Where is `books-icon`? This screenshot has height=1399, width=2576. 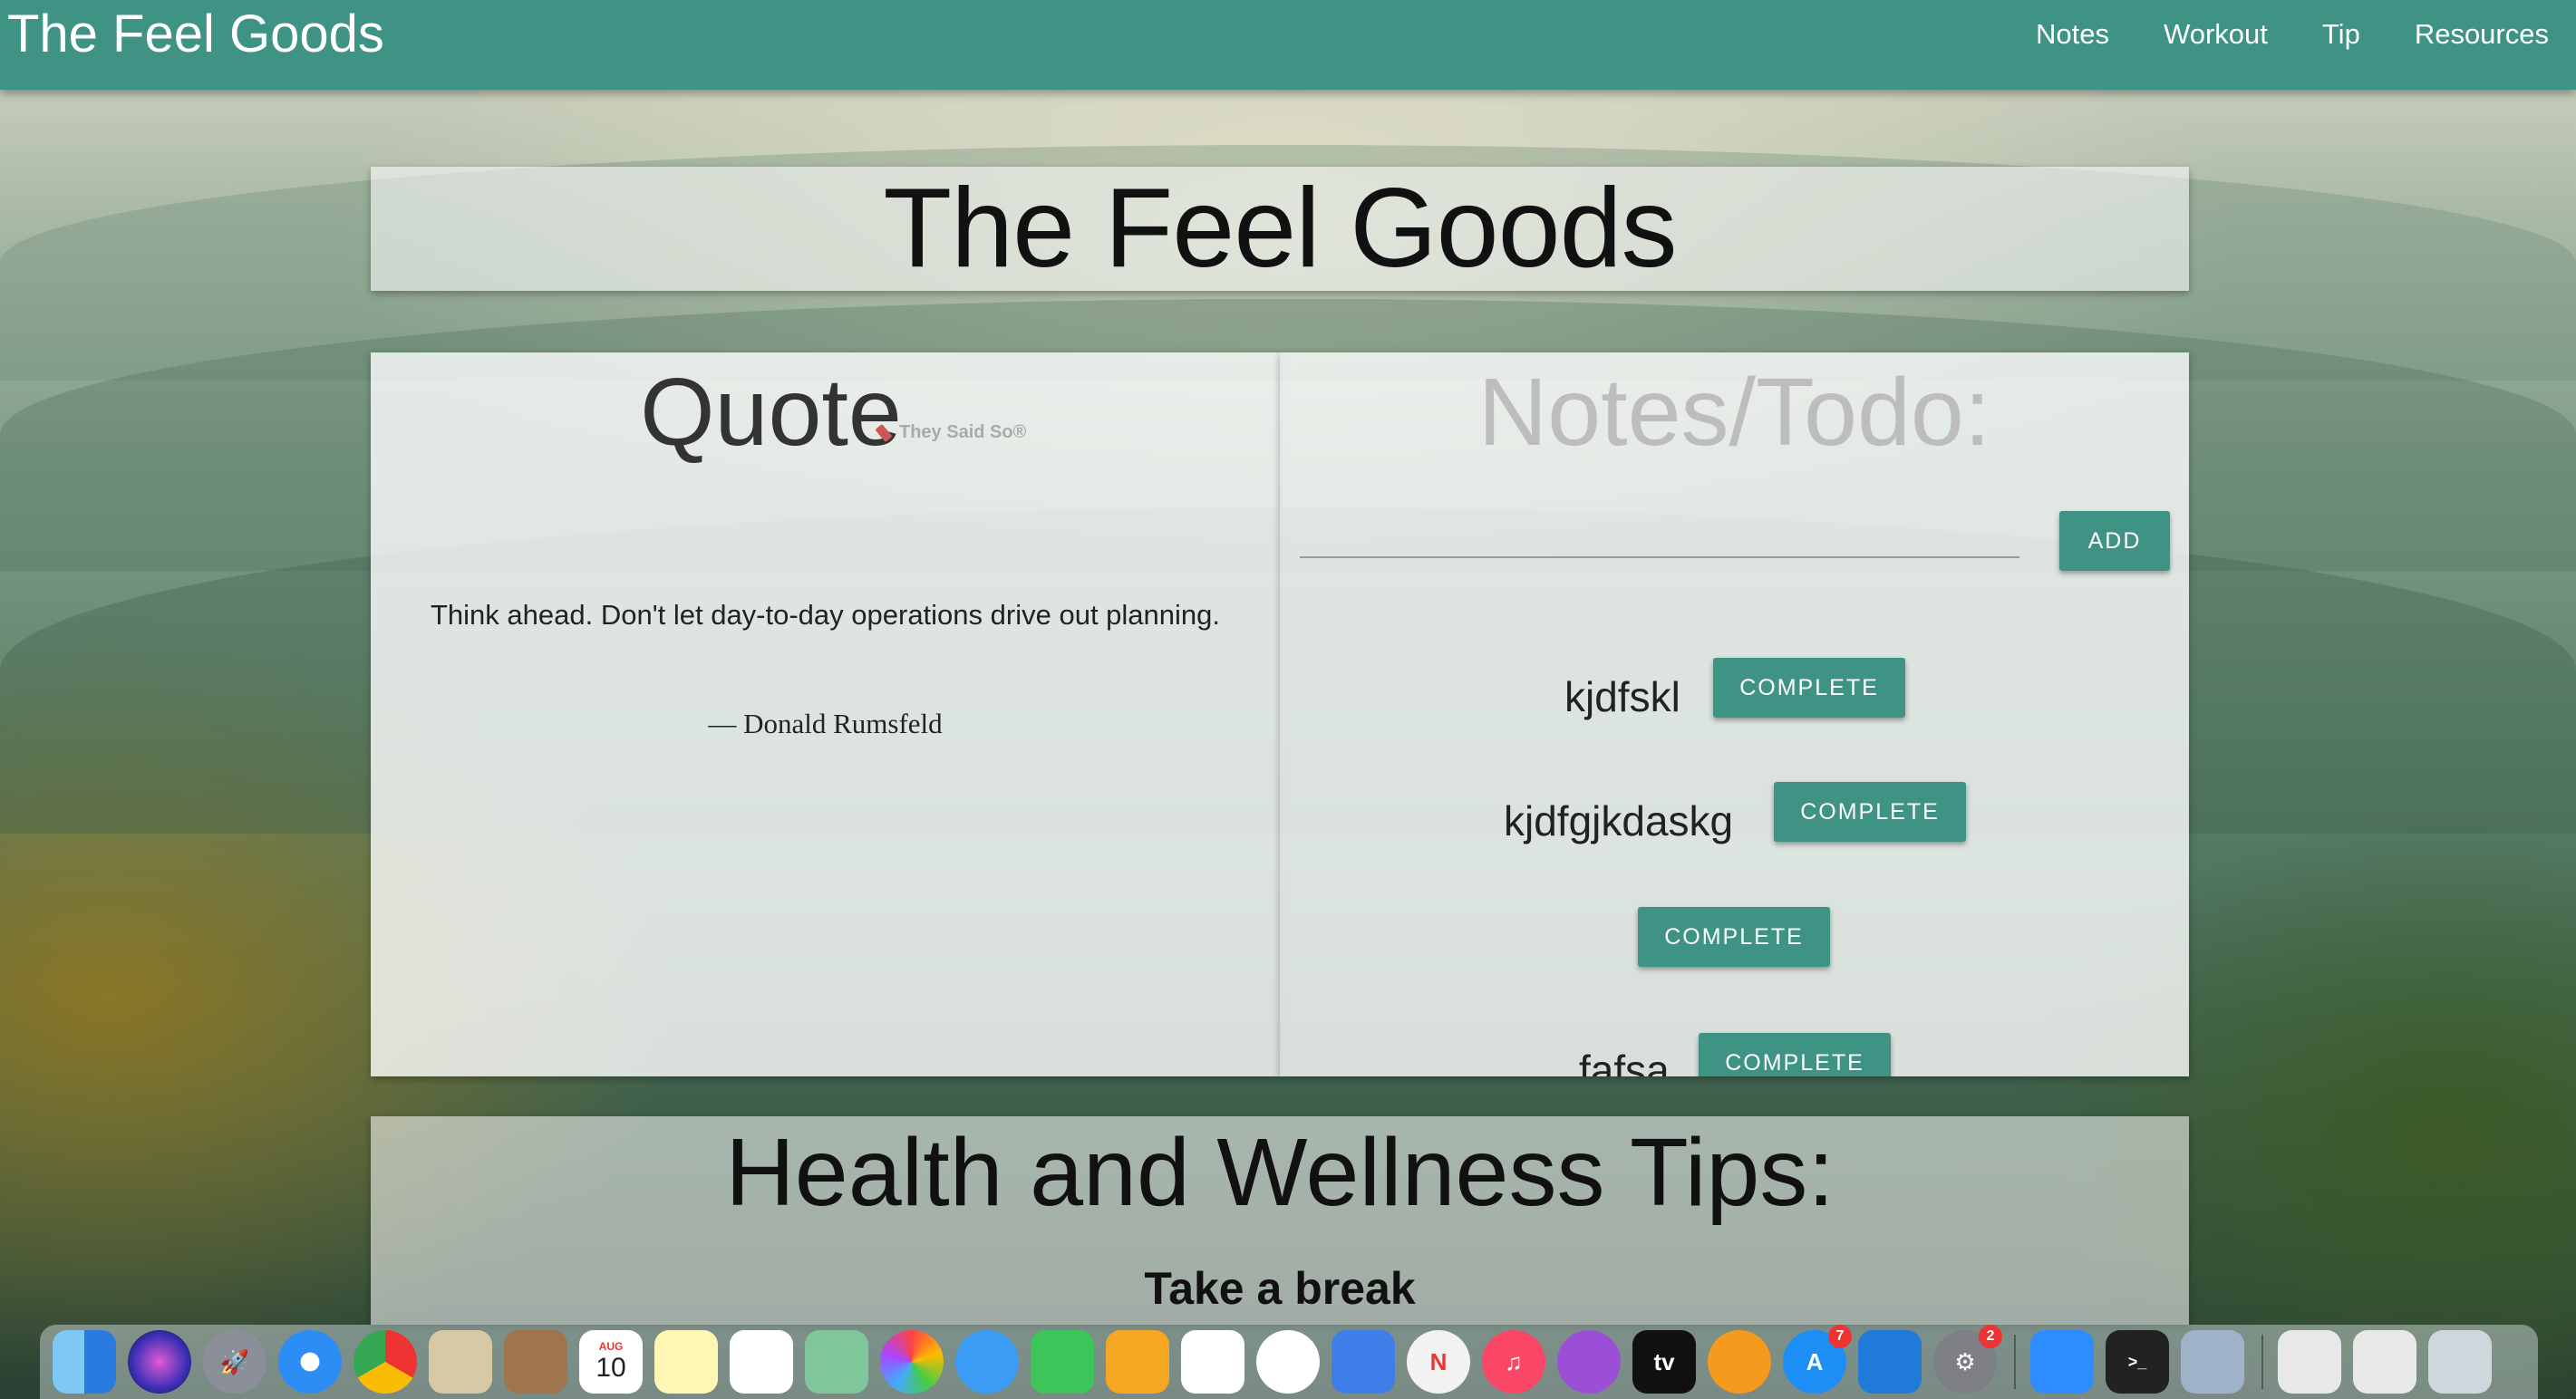 books-icon is located at coordinates (1739, 1362).